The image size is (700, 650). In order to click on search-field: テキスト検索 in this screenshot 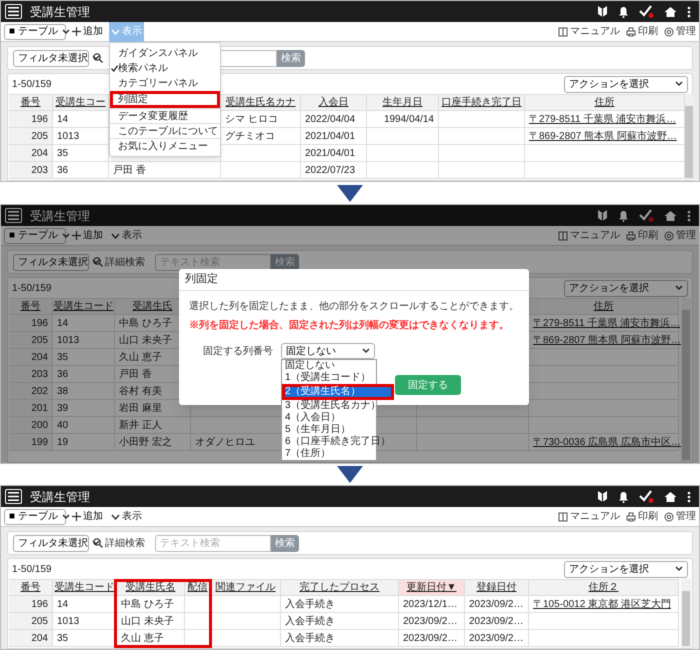, I will do `click(213, 543)`.